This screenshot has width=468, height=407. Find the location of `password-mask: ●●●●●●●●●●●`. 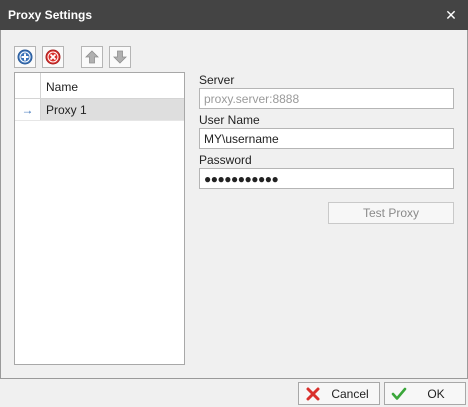

password-mask: ●●●●●●●●●●● is located at coordinates (241, 179).